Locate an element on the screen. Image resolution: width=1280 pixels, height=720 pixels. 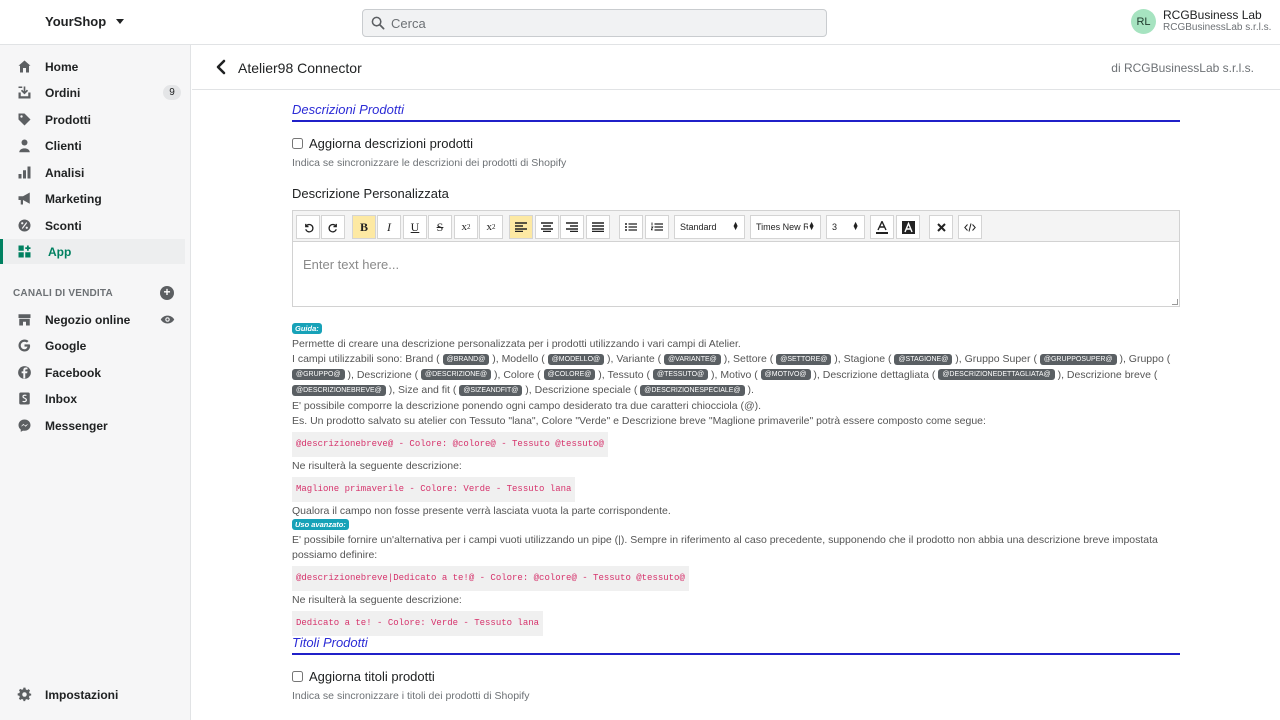
resize-handle is located at coordinates (1175, 302).